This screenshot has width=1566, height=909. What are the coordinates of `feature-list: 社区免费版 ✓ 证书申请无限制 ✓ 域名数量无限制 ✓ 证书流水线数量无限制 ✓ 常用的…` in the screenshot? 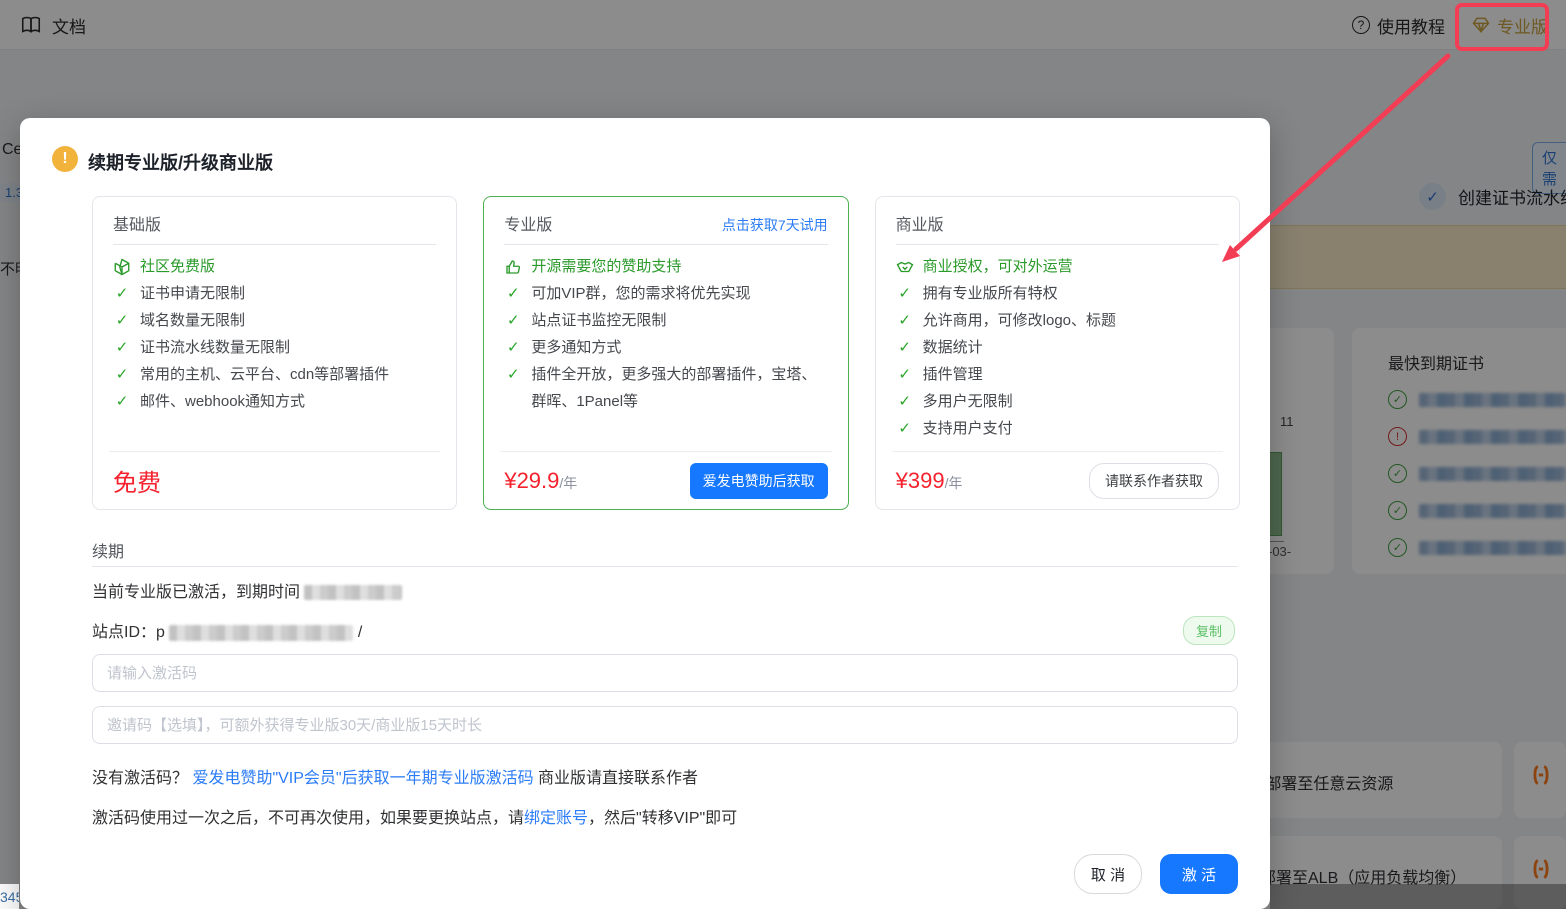 It's located at (274, 352).